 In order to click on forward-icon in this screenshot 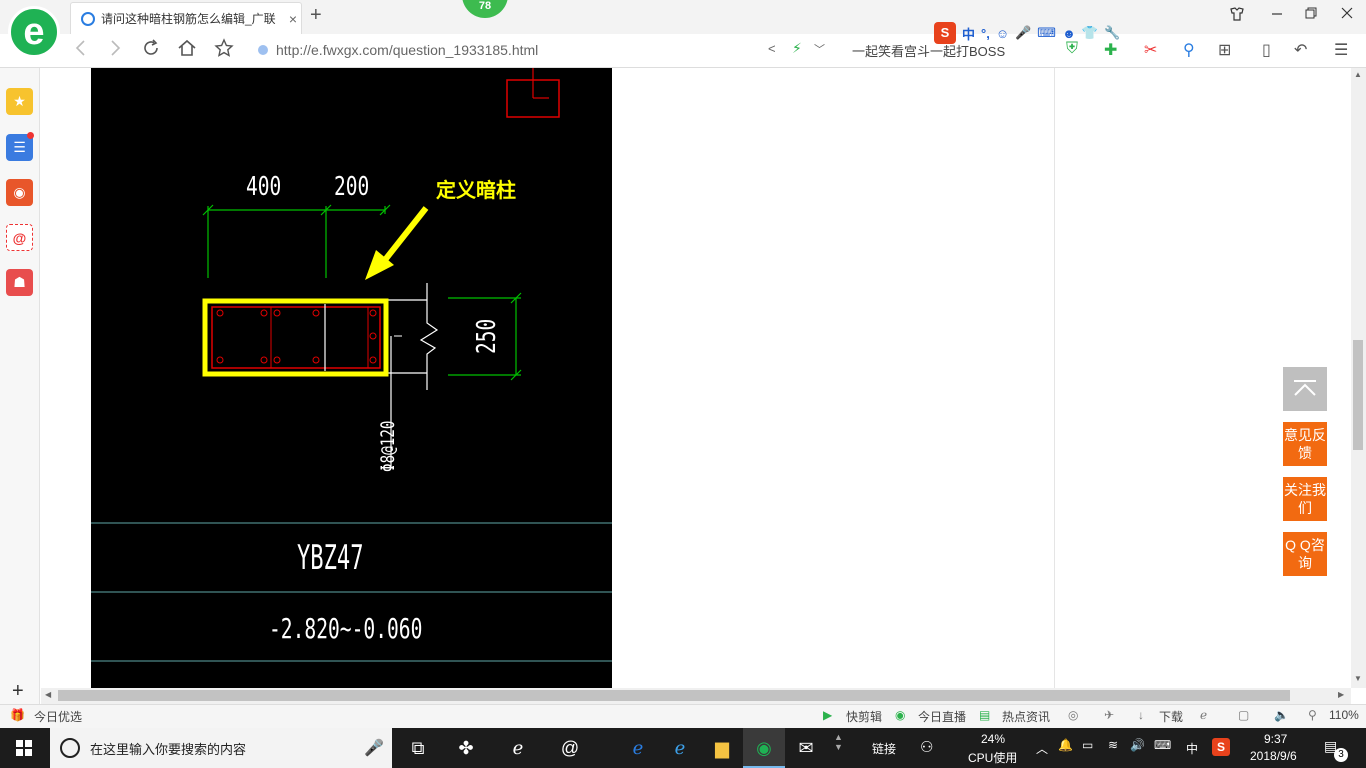, I will do `click(115, 50)`.